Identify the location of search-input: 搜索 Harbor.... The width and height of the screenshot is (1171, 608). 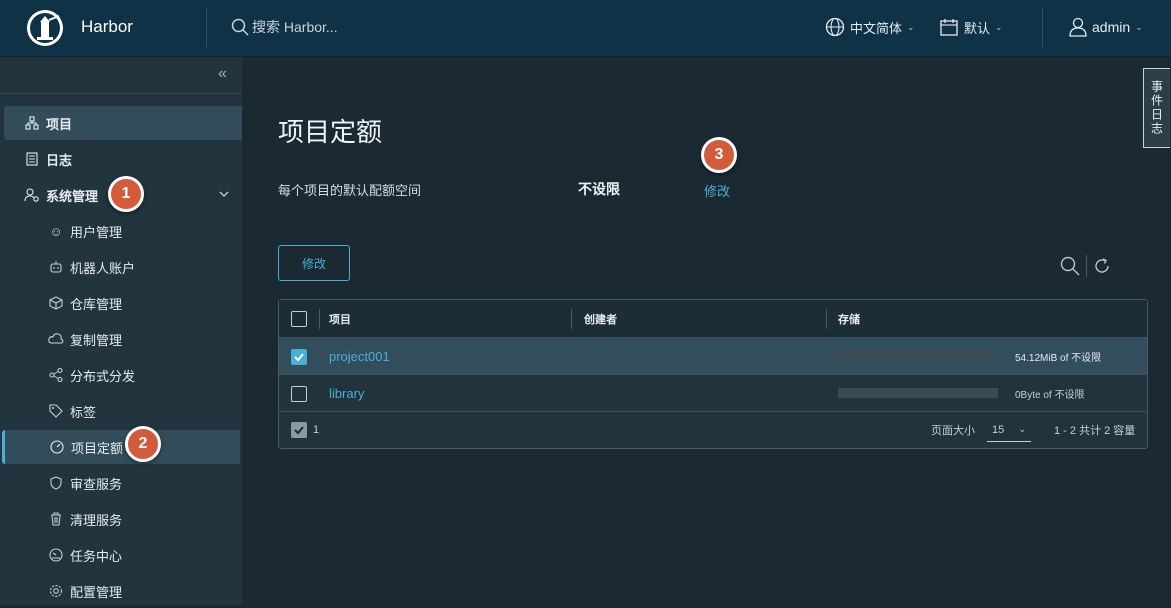
(295, 27).